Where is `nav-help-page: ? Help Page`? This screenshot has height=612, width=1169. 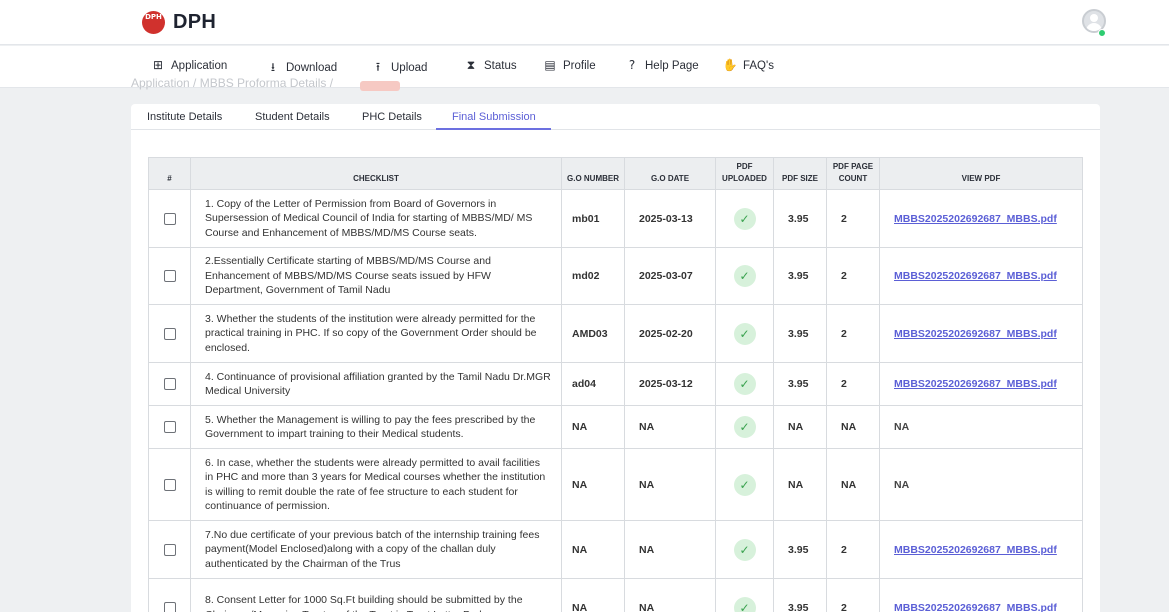 nav-help-page: ? Help Page is located at coordinates (661, 65).